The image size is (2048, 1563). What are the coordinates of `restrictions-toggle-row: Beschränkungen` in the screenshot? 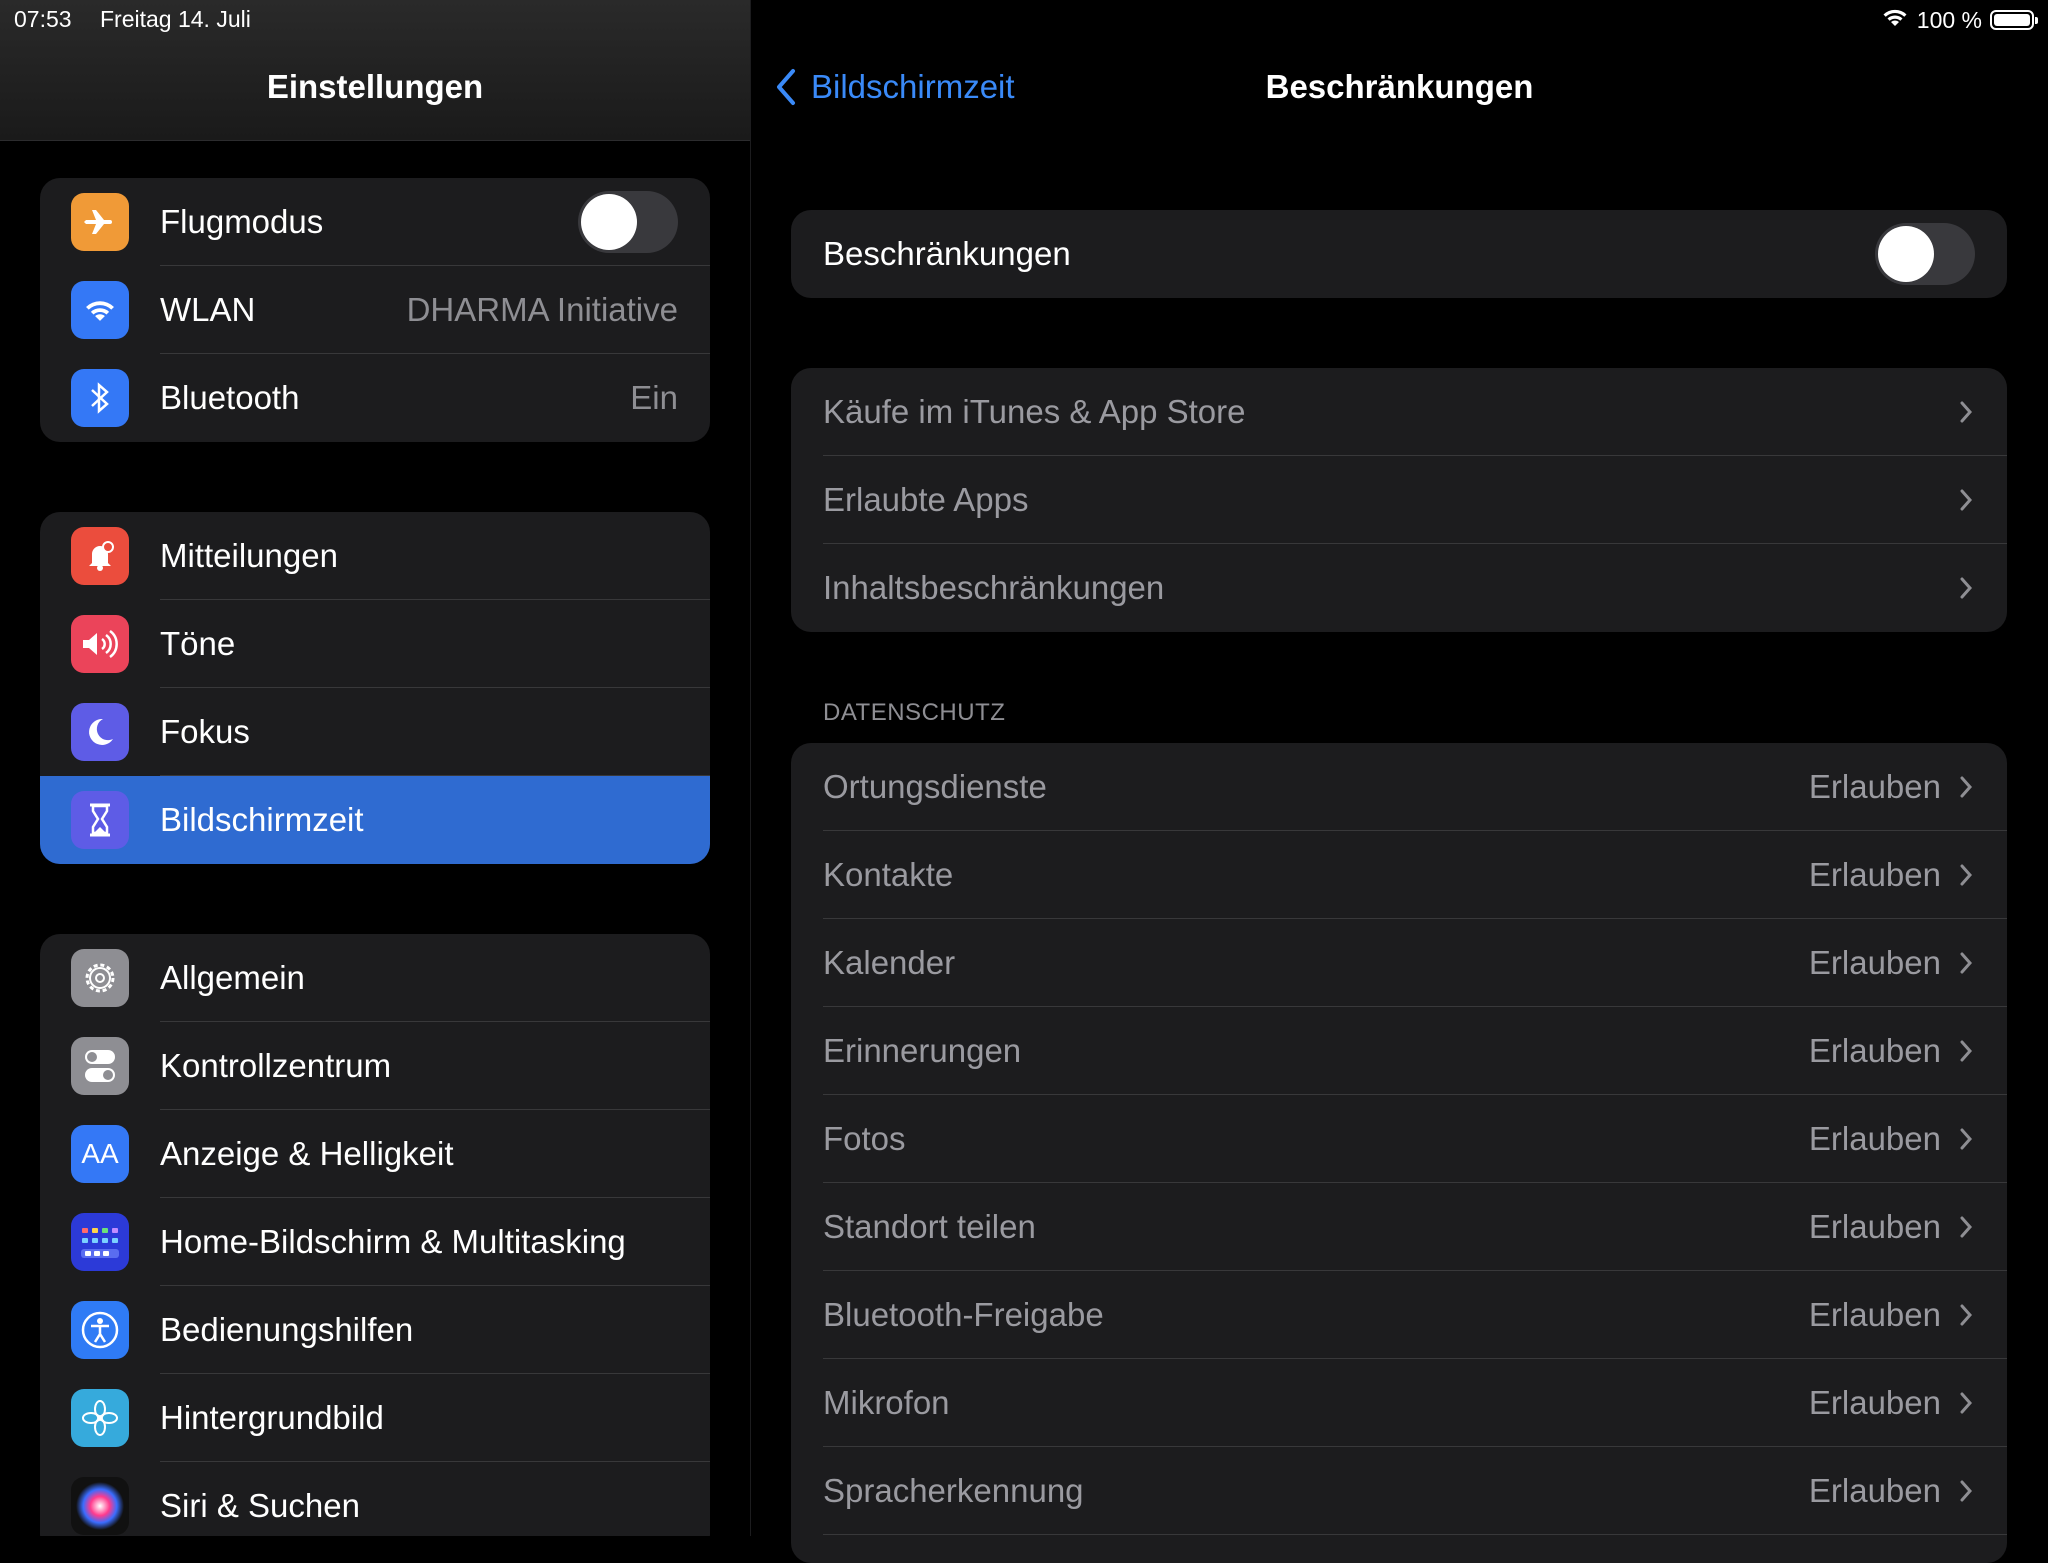 It's located at (1399, 254).